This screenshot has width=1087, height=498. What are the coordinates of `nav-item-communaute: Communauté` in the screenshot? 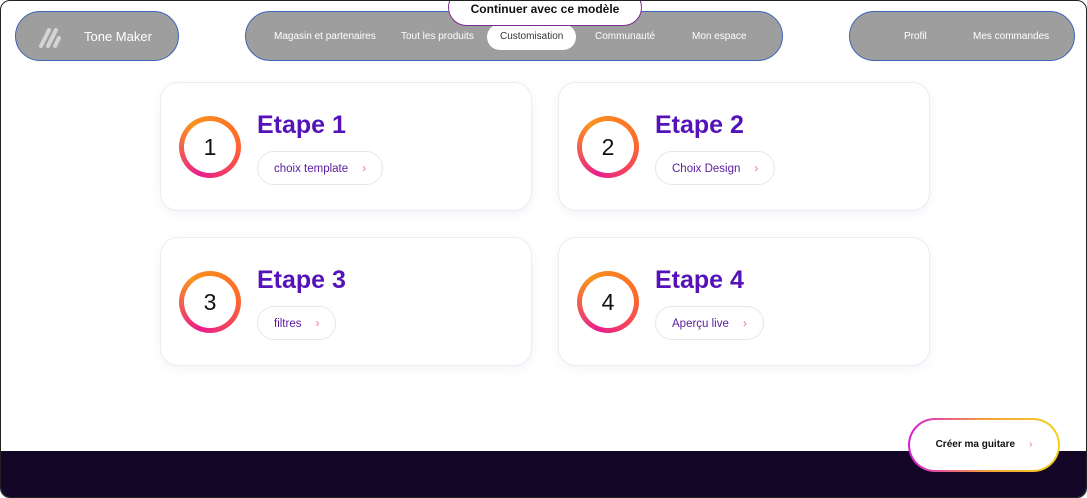 It's located at (625, 37).